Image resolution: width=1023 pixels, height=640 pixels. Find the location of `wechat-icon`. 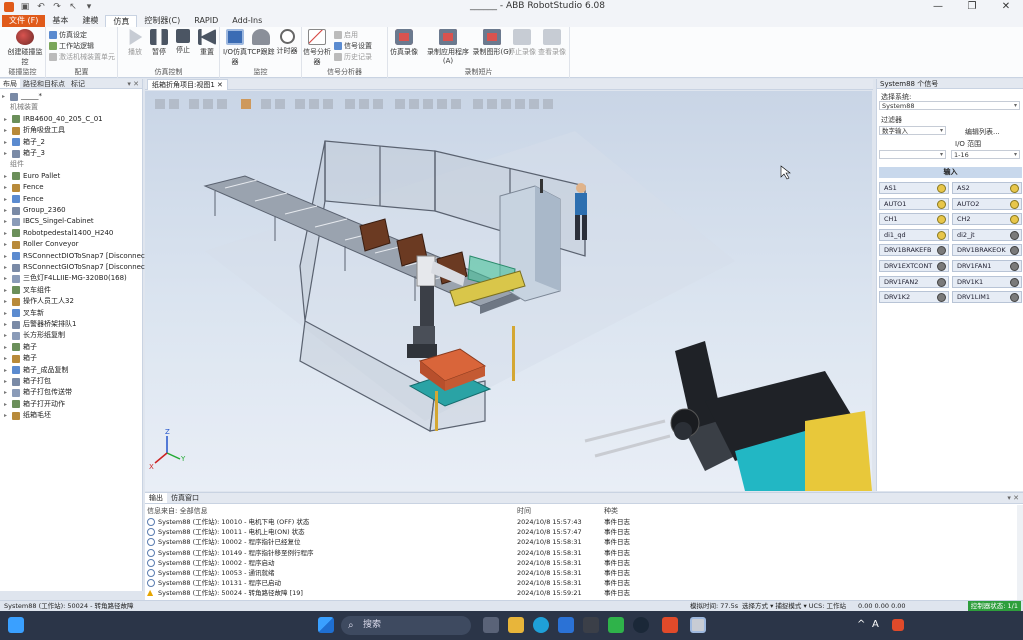

wechat-icon is located at coordinates (616, 625).